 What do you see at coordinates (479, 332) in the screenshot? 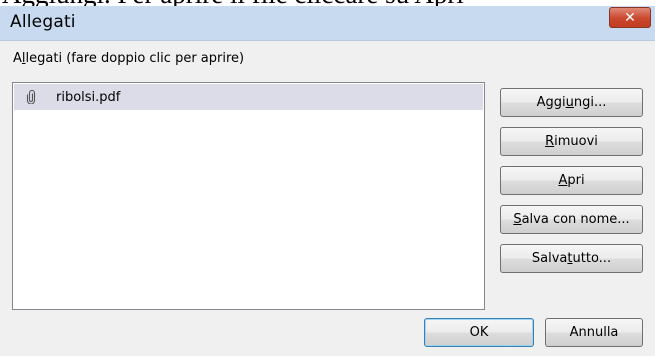
I see `ok-button: OK` at bounding box center [479, 332].